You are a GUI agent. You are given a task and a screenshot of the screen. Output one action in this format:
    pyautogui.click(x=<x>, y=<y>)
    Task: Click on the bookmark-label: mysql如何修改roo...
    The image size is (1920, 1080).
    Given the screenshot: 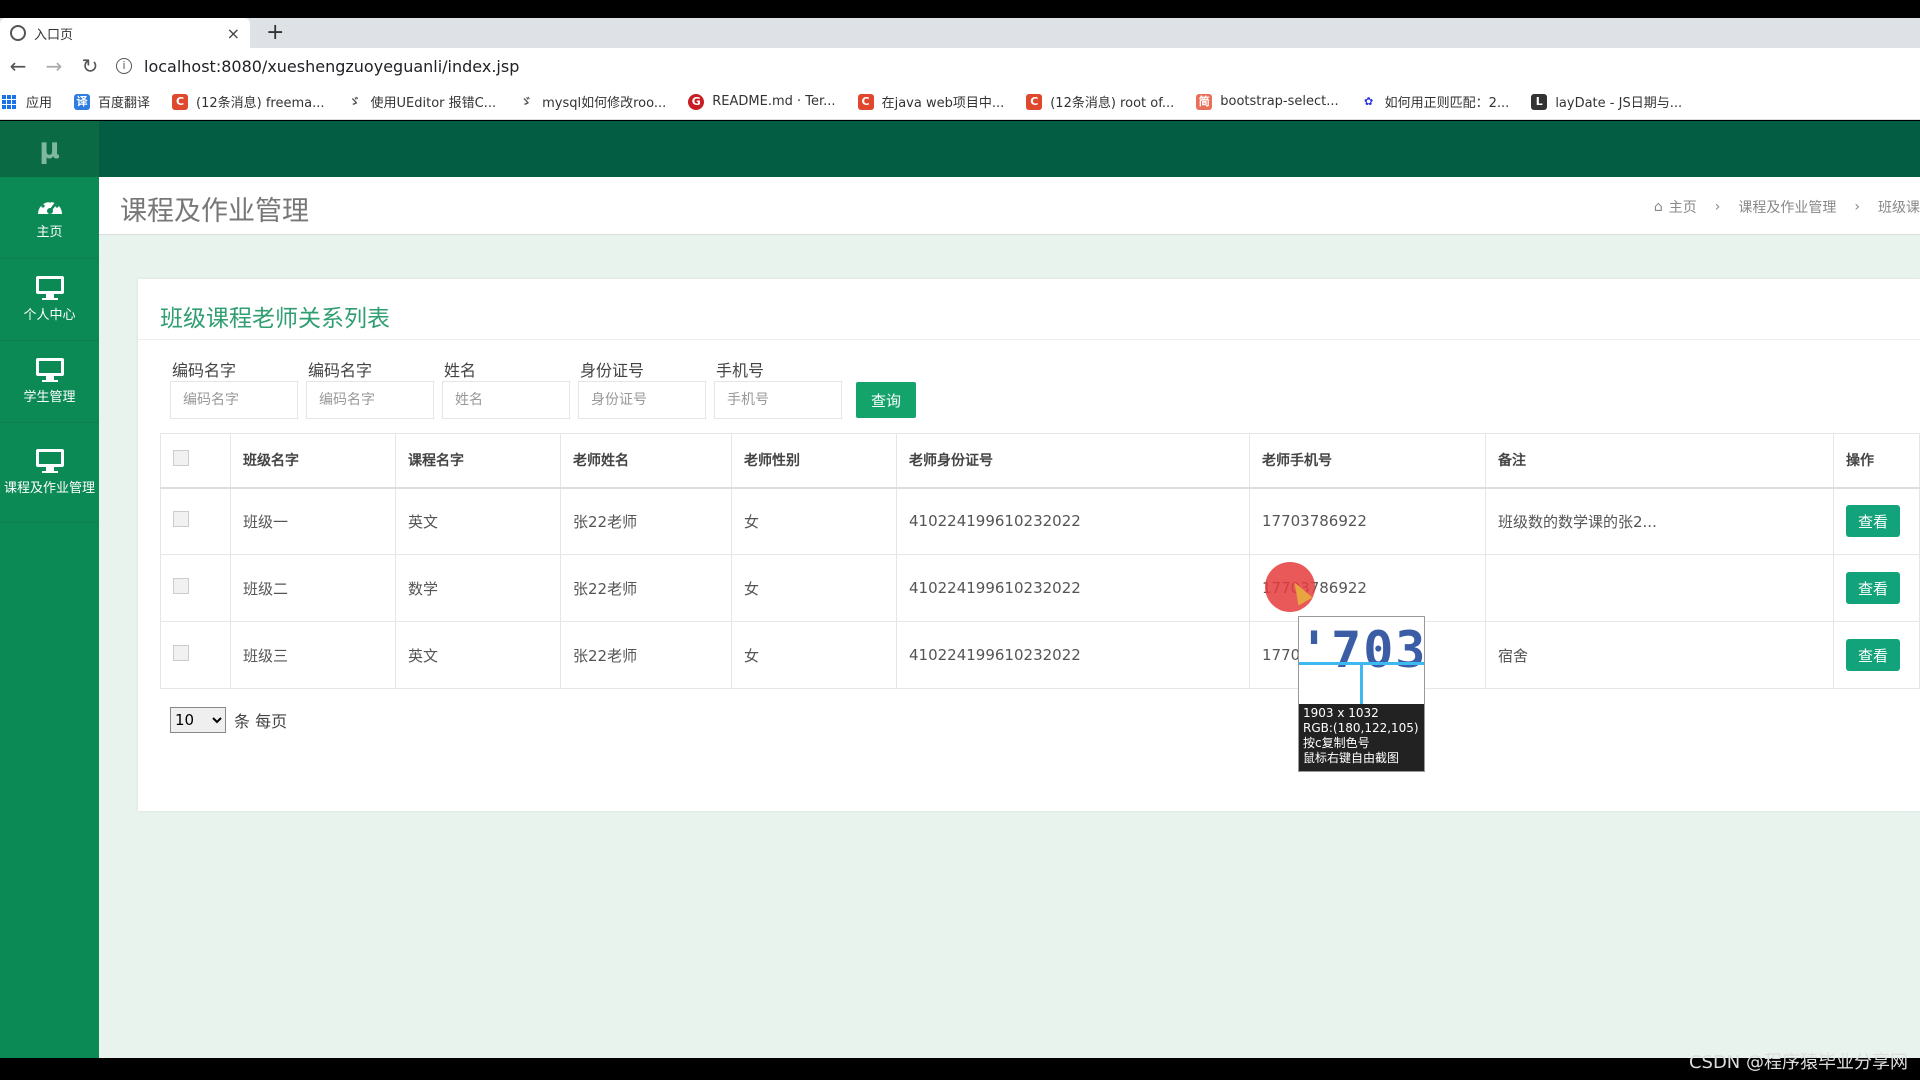 What is the action you would take?
    pyautogui.click(x=604, y=103)
    